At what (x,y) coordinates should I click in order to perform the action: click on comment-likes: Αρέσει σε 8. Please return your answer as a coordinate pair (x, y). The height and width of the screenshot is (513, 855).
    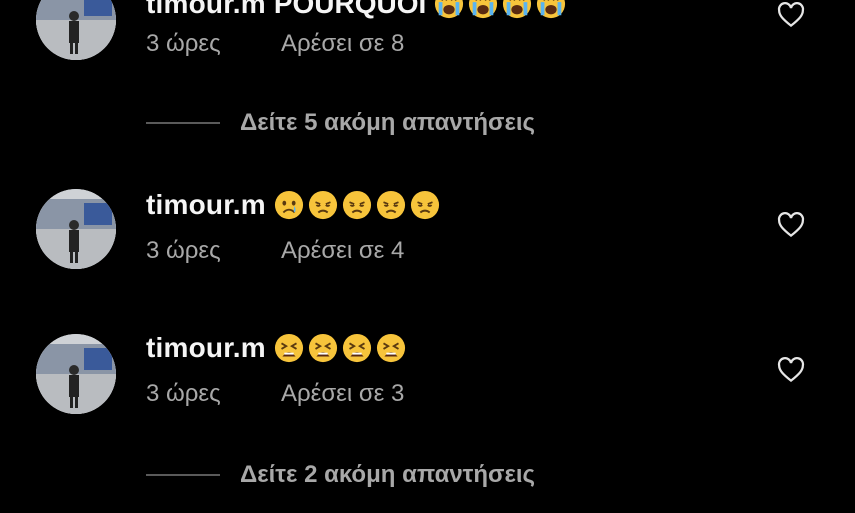
    Looking at the image, I should click on (342, 44).